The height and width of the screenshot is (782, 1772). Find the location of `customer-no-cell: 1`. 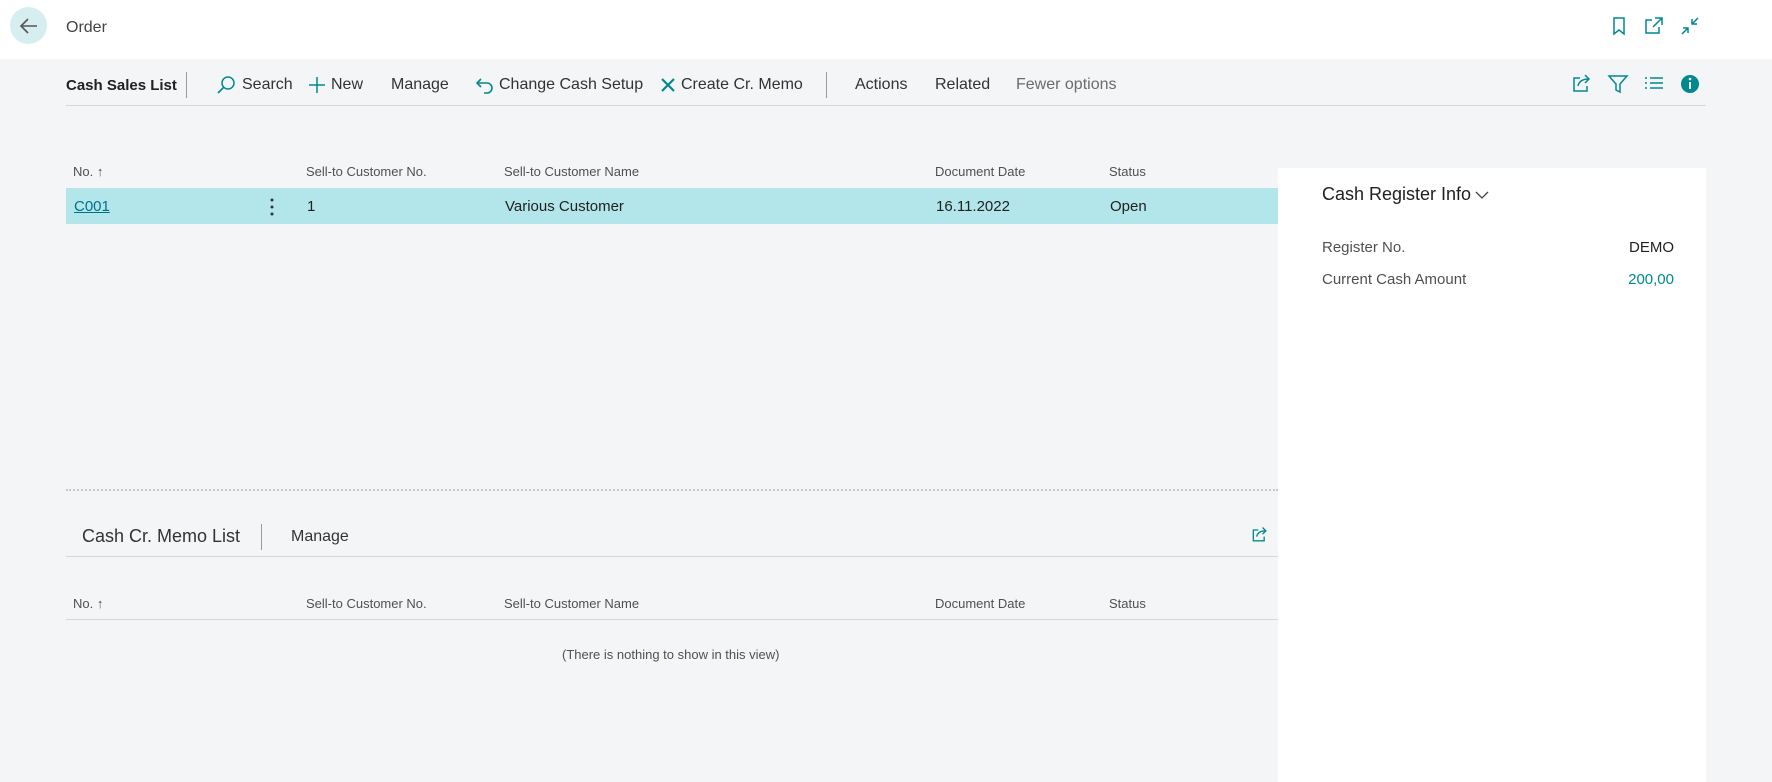

customer-no-cell: 1 is located at coordinates (311, 206).